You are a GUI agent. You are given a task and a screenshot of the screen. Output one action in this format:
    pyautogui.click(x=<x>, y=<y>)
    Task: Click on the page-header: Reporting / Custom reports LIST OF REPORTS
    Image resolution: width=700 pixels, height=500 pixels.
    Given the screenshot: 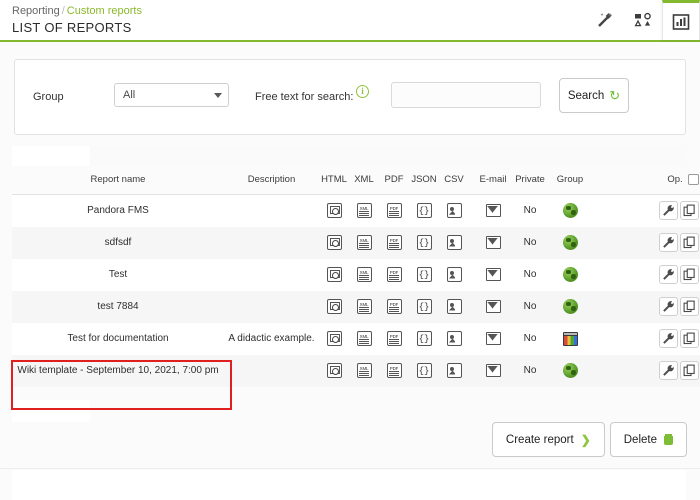 What is the action you would take?
    pyautogui.click(x=350, y=21)
    